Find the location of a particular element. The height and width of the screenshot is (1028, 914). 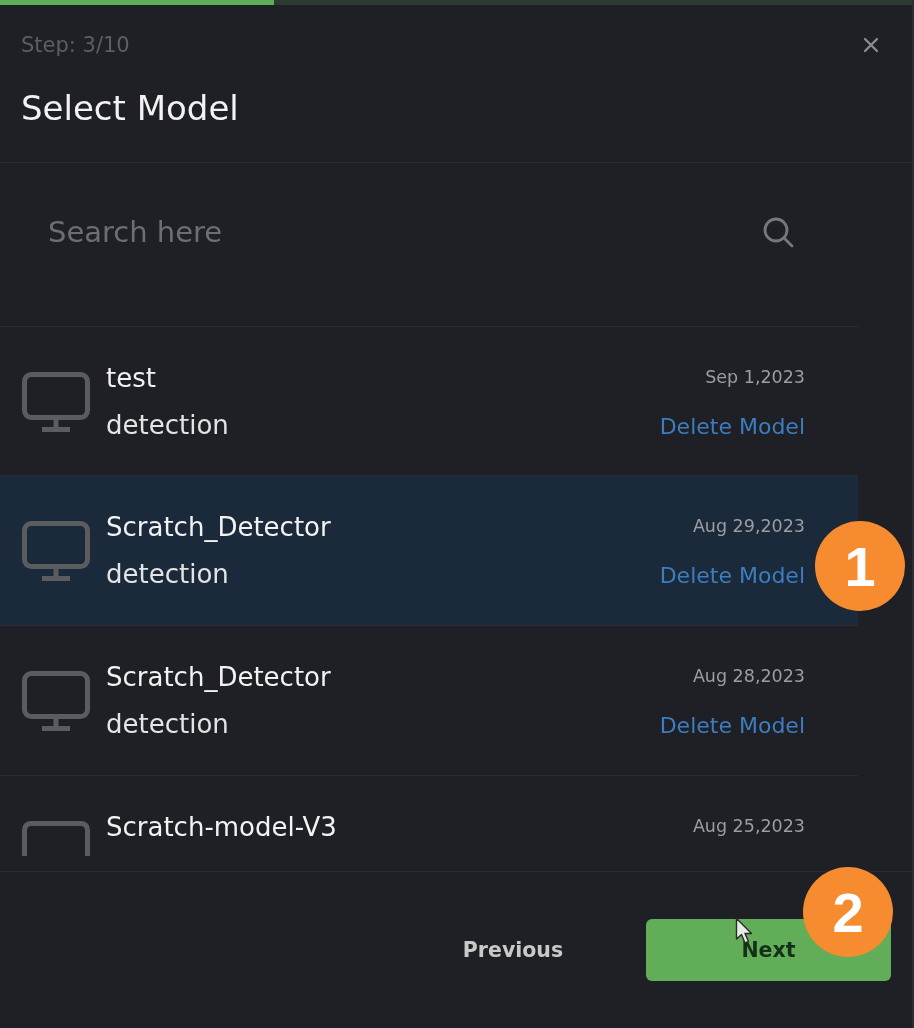

model-date: Aug 29,2023 is located at coordinates (748, 526).